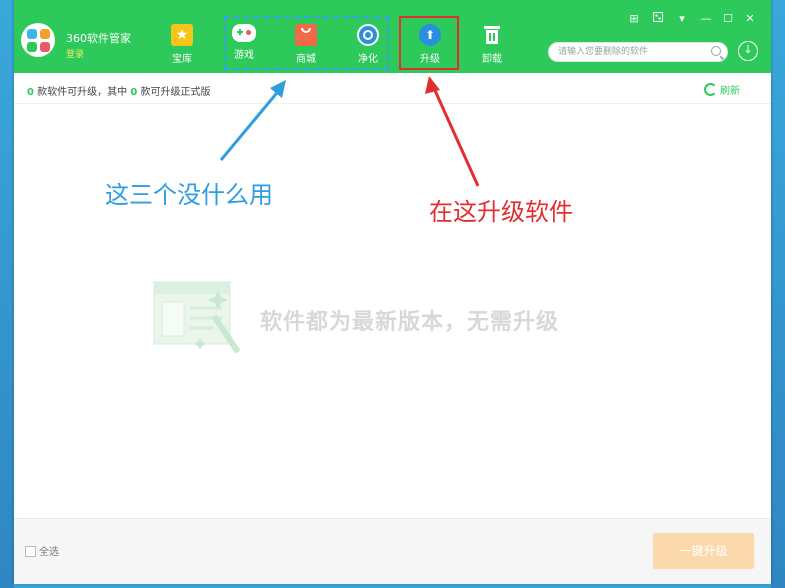 This screenshot has height=588, width=785. I want to click on select-all-label: 全选, so click(49, 552).